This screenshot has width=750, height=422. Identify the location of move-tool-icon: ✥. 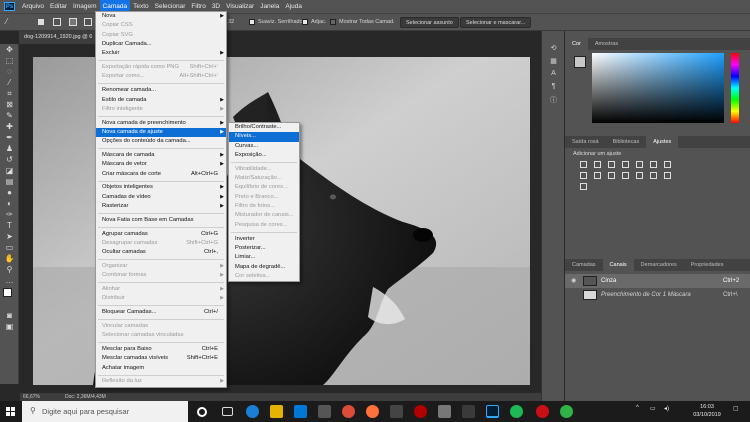
(9, 49).